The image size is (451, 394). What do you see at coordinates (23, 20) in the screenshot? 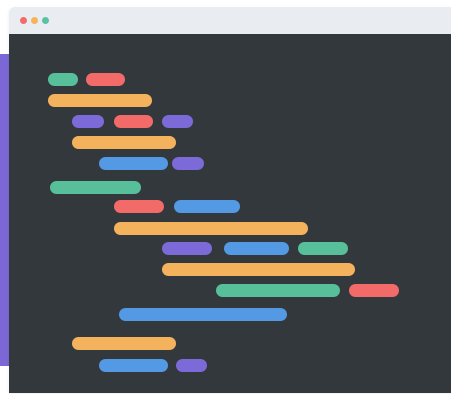
I see `close-dot-icon` at bounding box center [23, 20].